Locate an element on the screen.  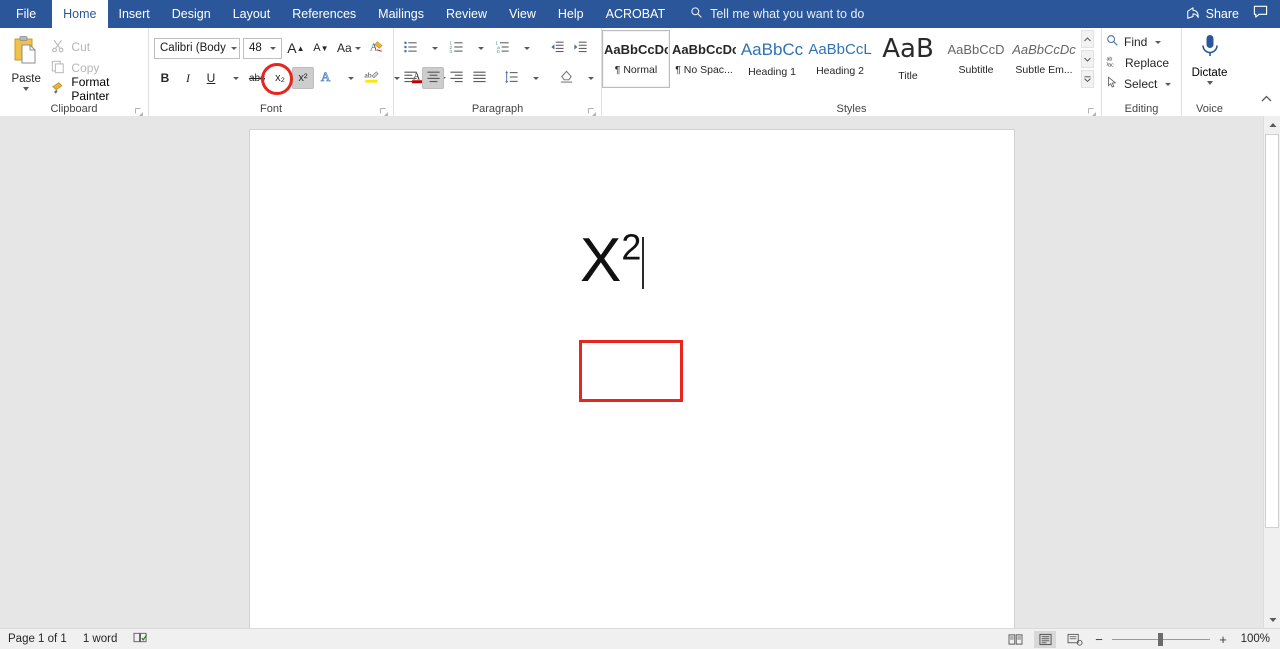
replace-button: ab ac Replace is located at coordinates (1143, 63).